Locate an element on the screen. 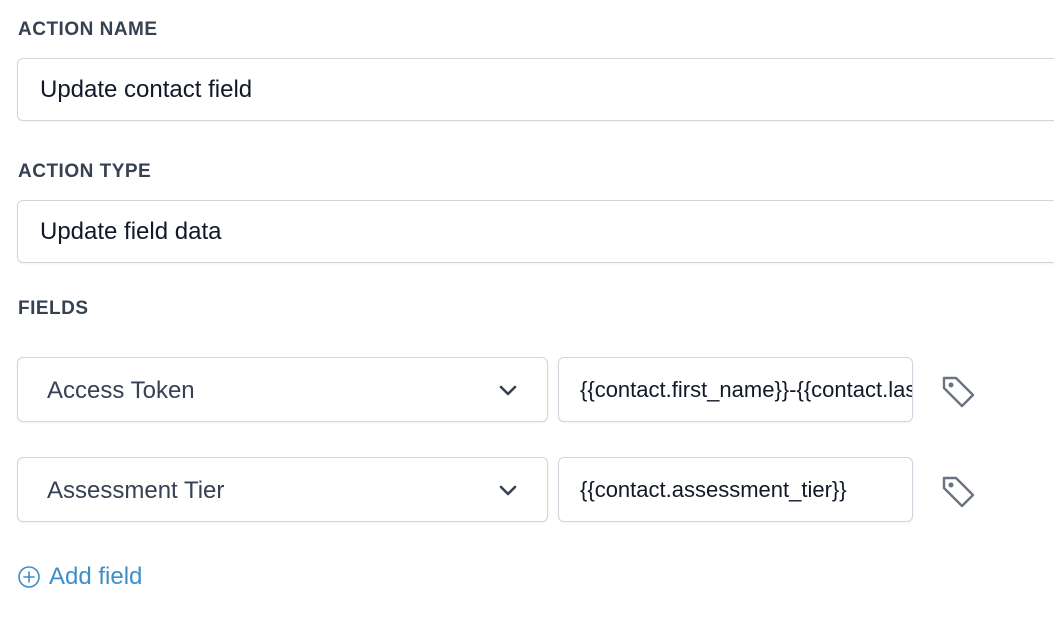 The width and height of the screenshot is (1054, 637). action-name-input is located at coordinates (535, 89).